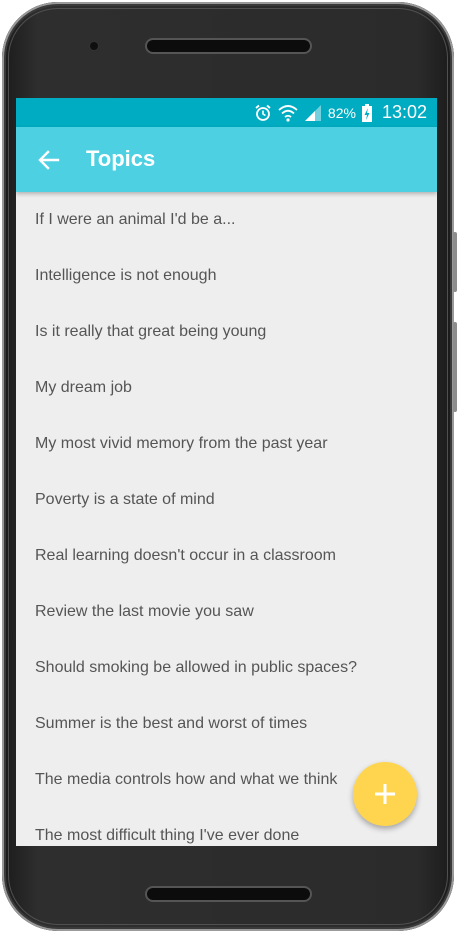 Image resolution: width=458 pixels, height=935 pixels. Describe the element at coordinates (49, 160) in the screenshot. I see `arrow-back-icon` at that location.